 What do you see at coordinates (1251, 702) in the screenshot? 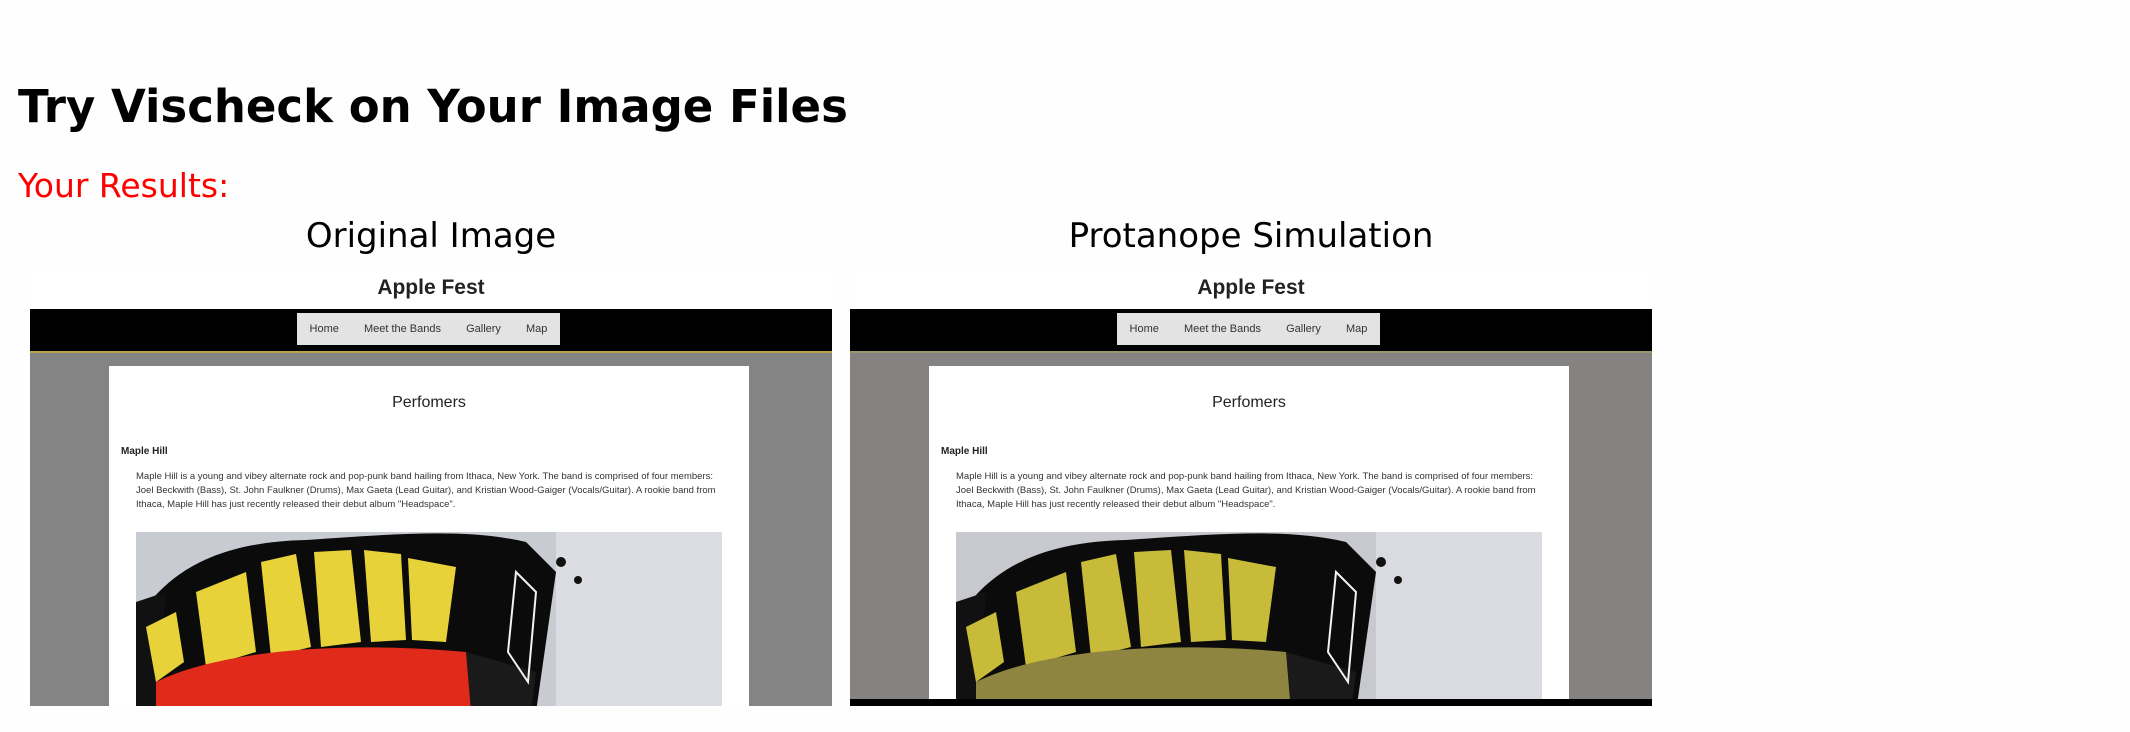
I see `bottom-bar` at bounding box center [1251, 702].